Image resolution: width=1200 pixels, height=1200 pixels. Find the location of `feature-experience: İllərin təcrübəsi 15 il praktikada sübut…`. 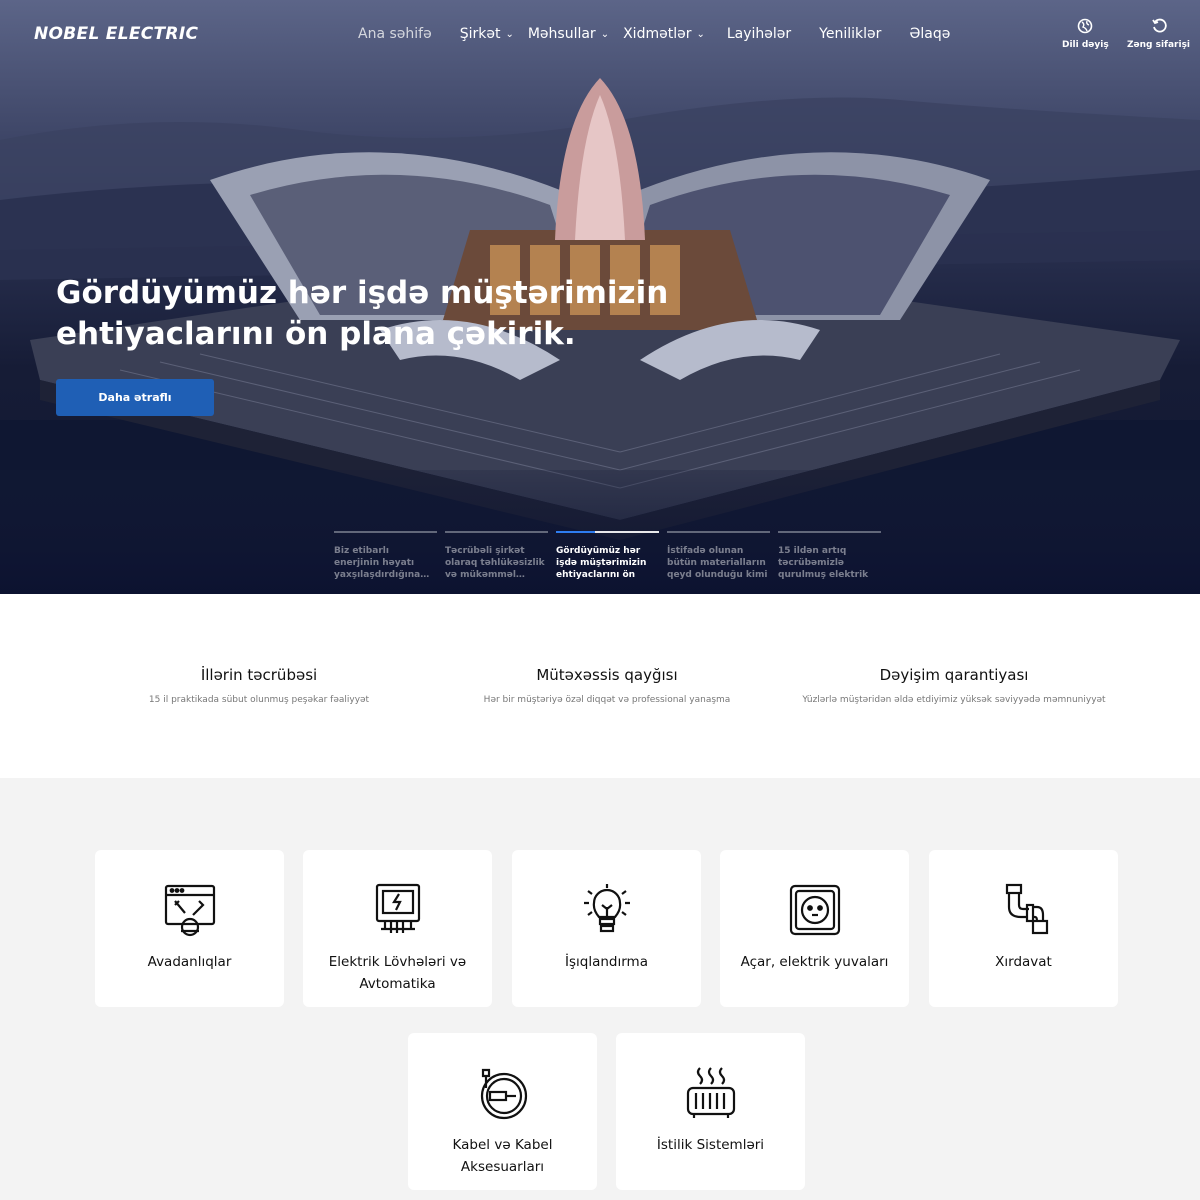

feature-experience: İllərin təcrübəsi 15 il praktikada sübut… is located at coordinates (259, 685).